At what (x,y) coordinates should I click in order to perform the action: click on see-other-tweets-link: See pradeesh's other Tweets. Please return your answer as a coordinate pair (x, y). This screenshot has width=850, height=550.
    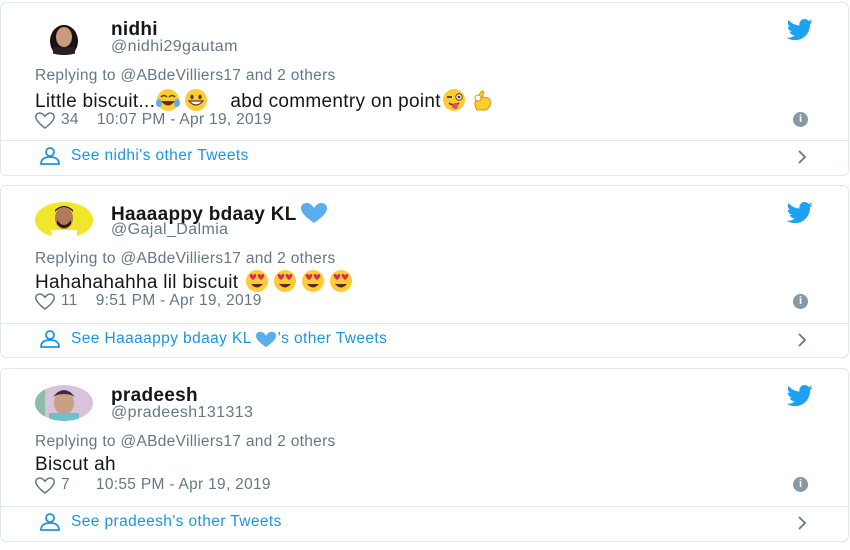
    Looking at the image, I should click on (160, 522).